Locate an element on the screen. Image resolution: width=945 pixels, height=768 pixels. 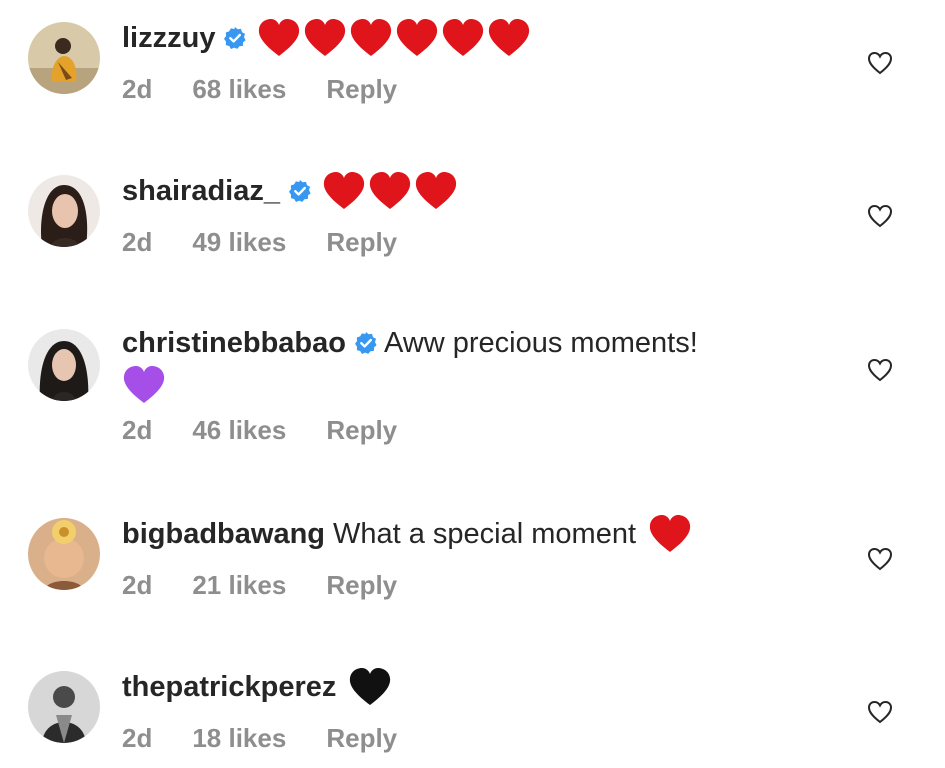
comment-text: Aww precious moments! is located at coordinates (541, 343).